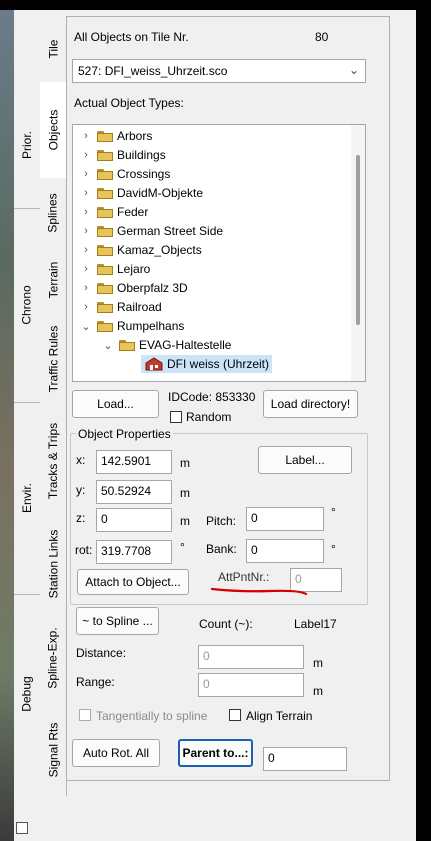 This screenshot has height=841, width=431. I want to click on distance-label: Distance:, so click(101, 653).